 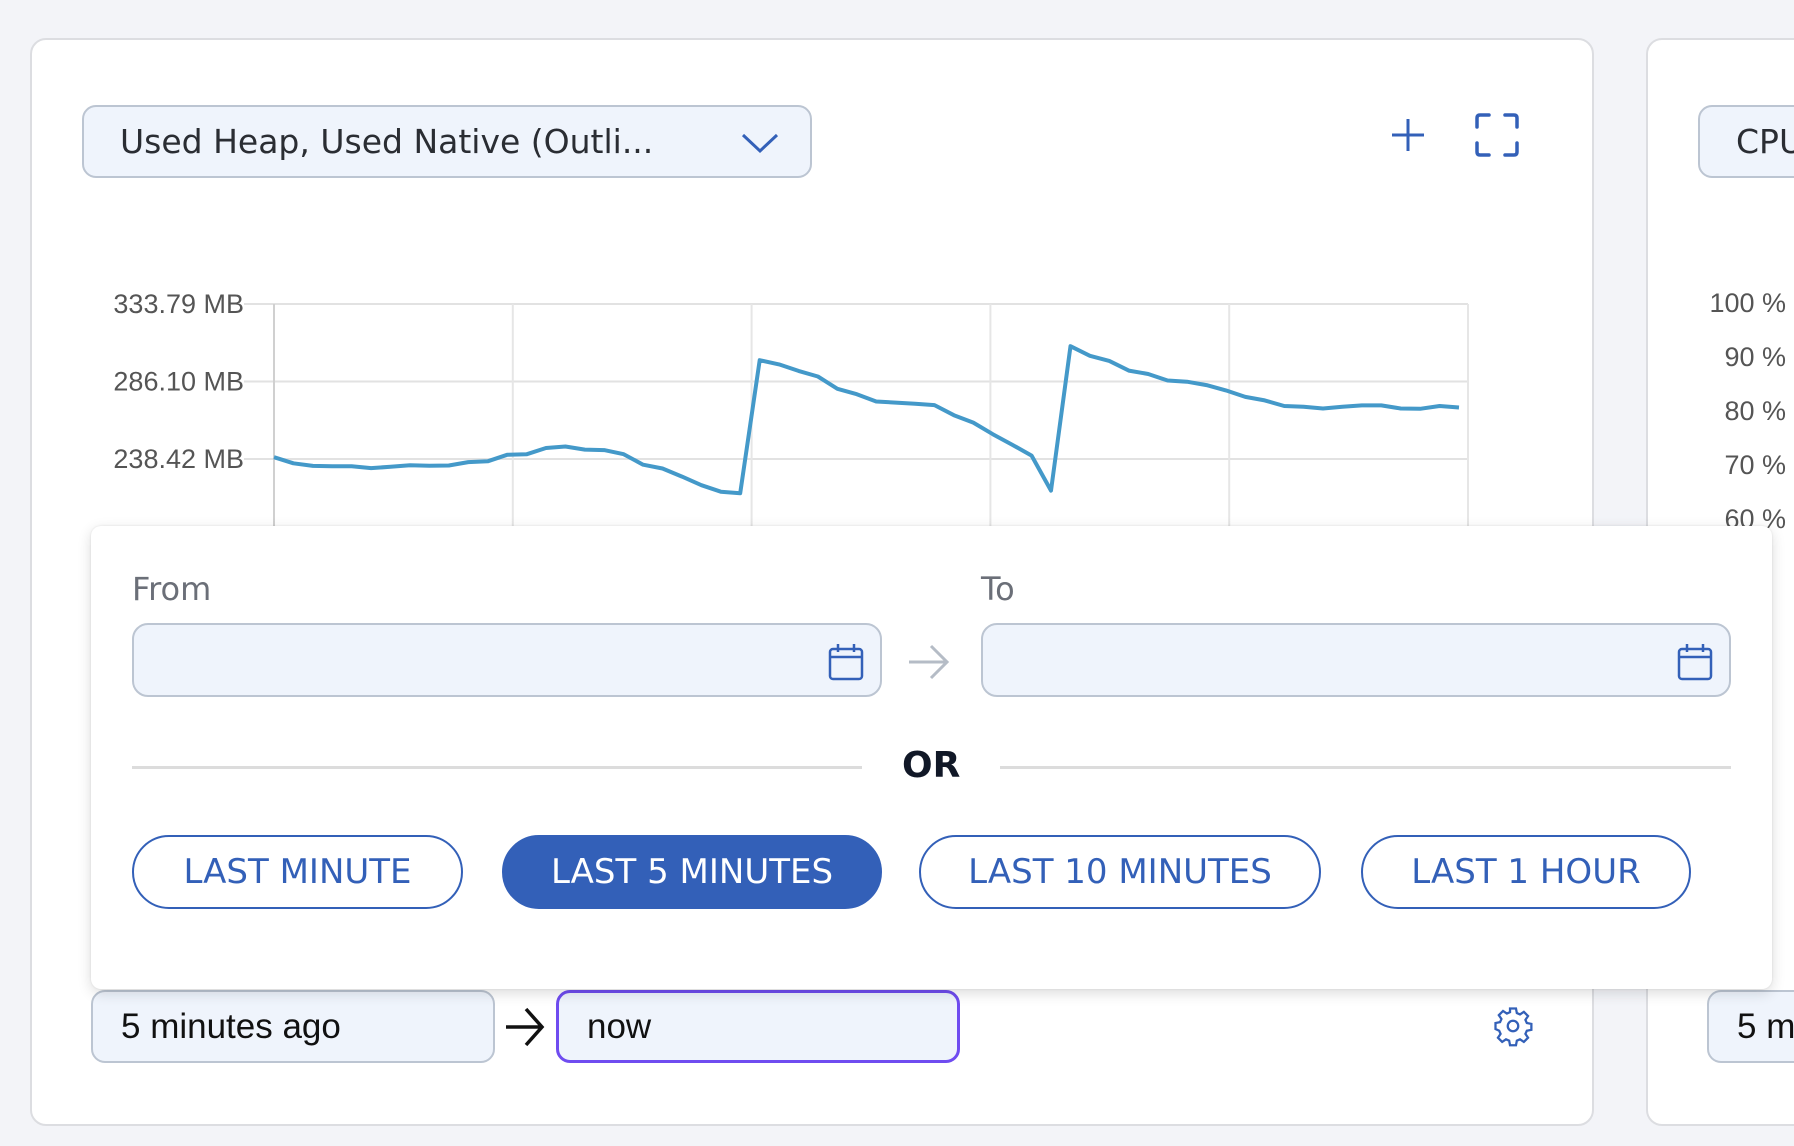 What do you see at coordinates (1408, 135) in the screenshot?
I see `plus-icon` at bounding box center [1408, 135].